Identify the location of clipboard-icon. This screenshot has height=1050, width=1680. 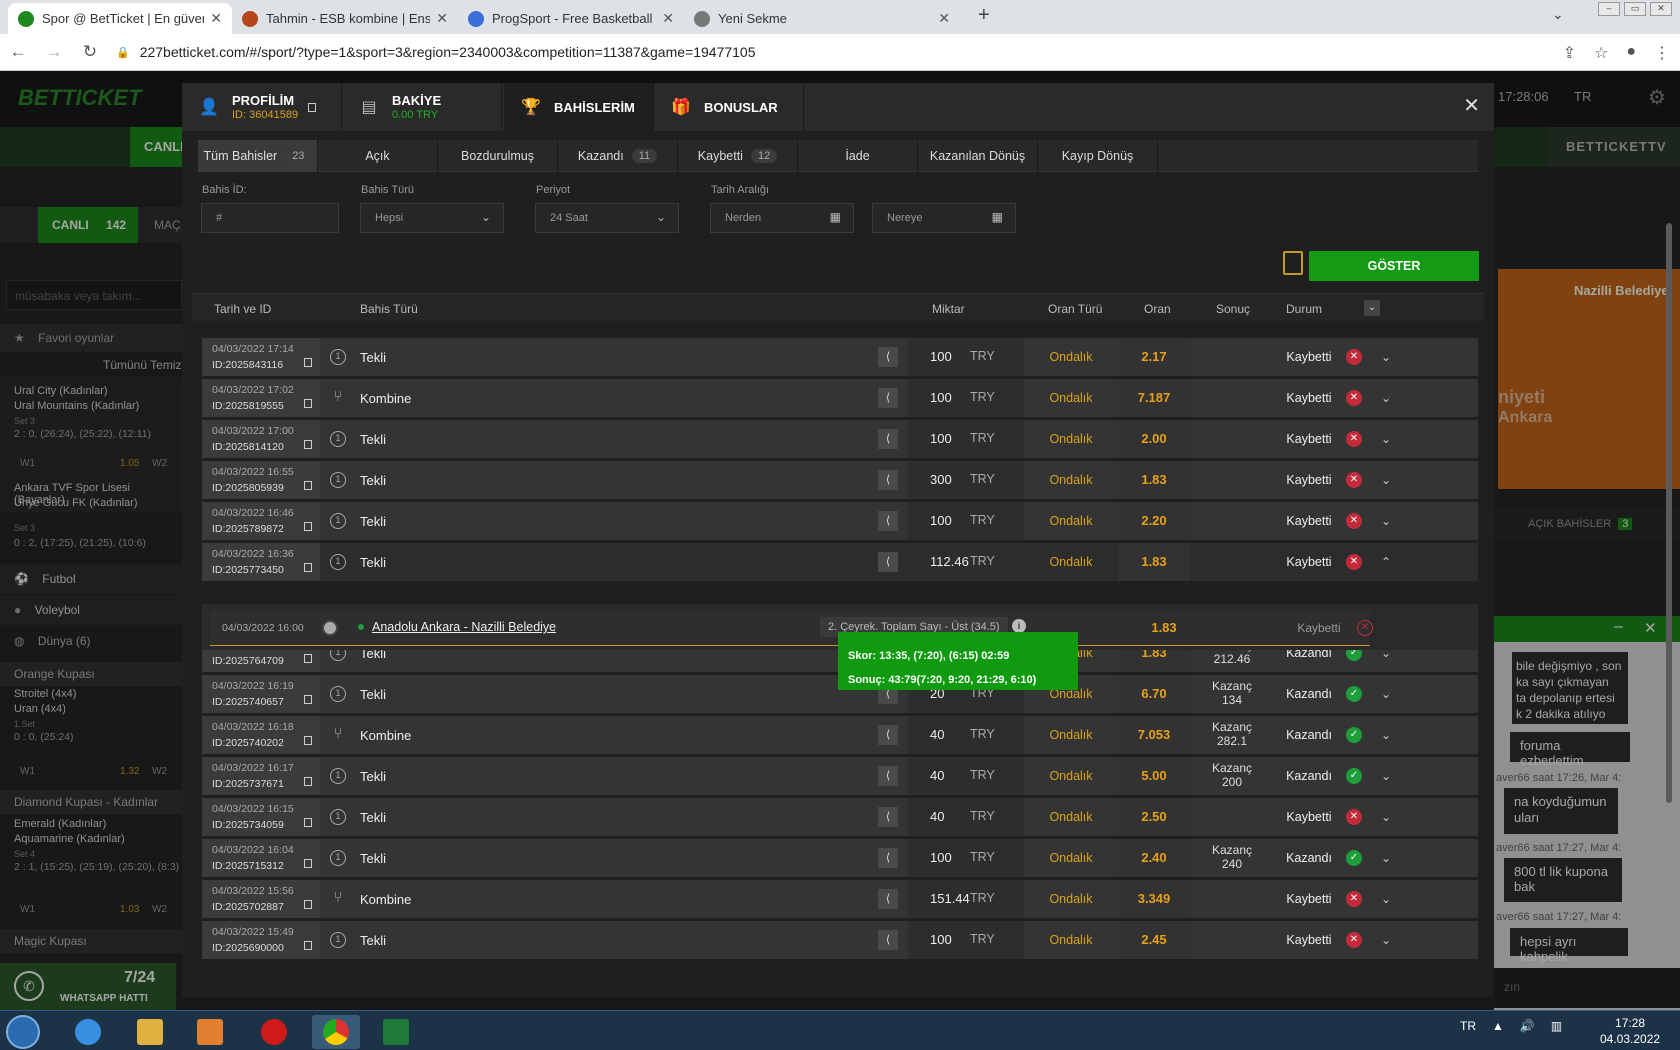
(1293, 263).